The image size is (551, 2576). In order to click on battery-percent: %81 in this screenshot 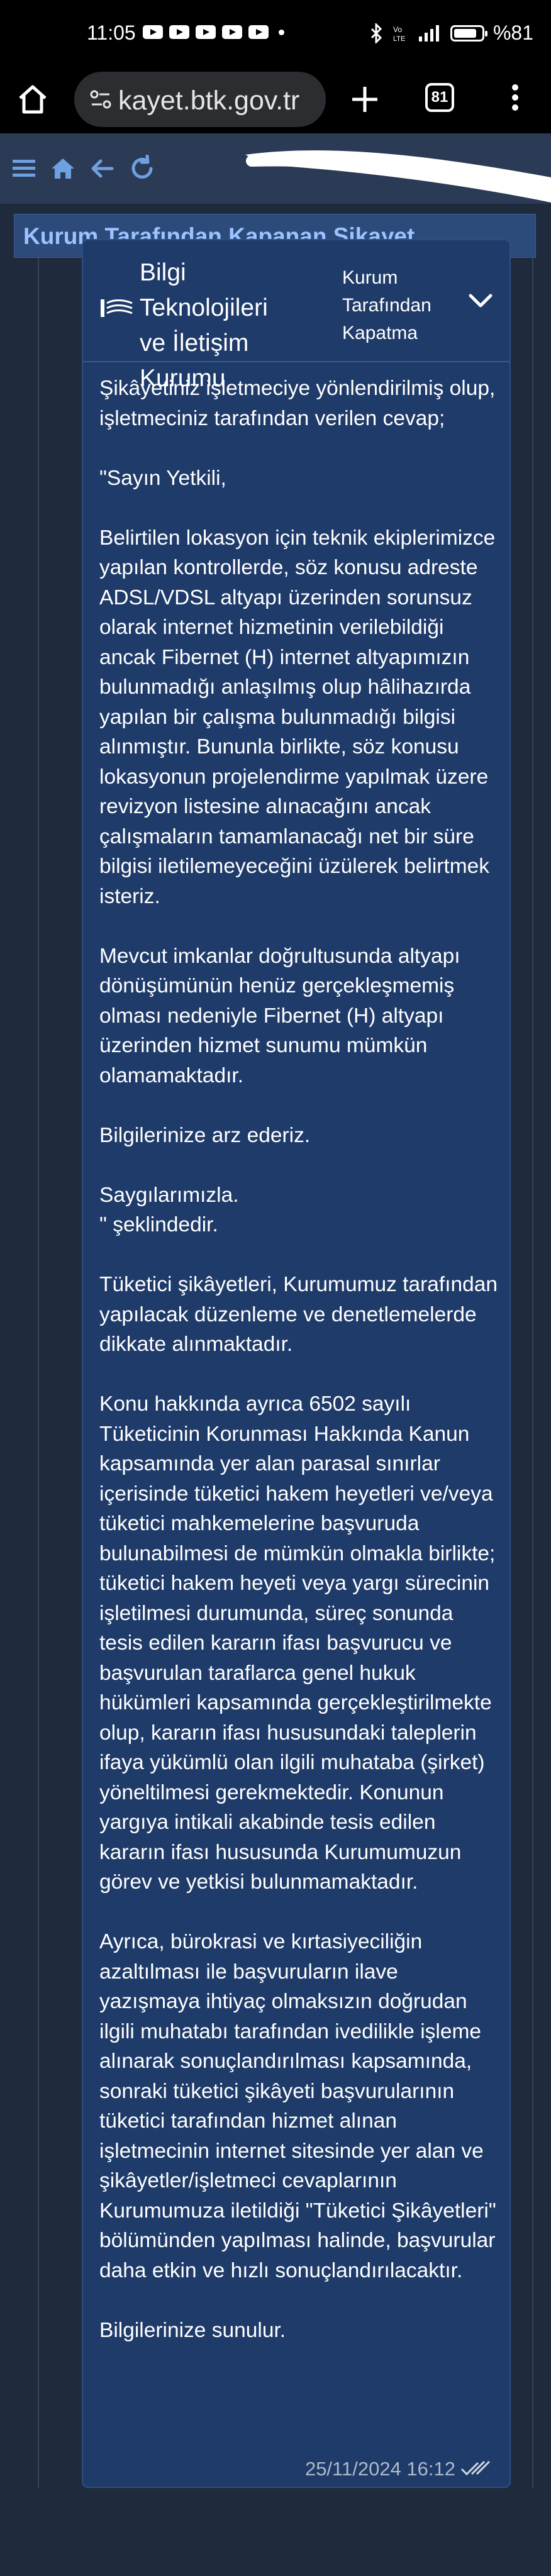, I will do `click(513, 32)`.